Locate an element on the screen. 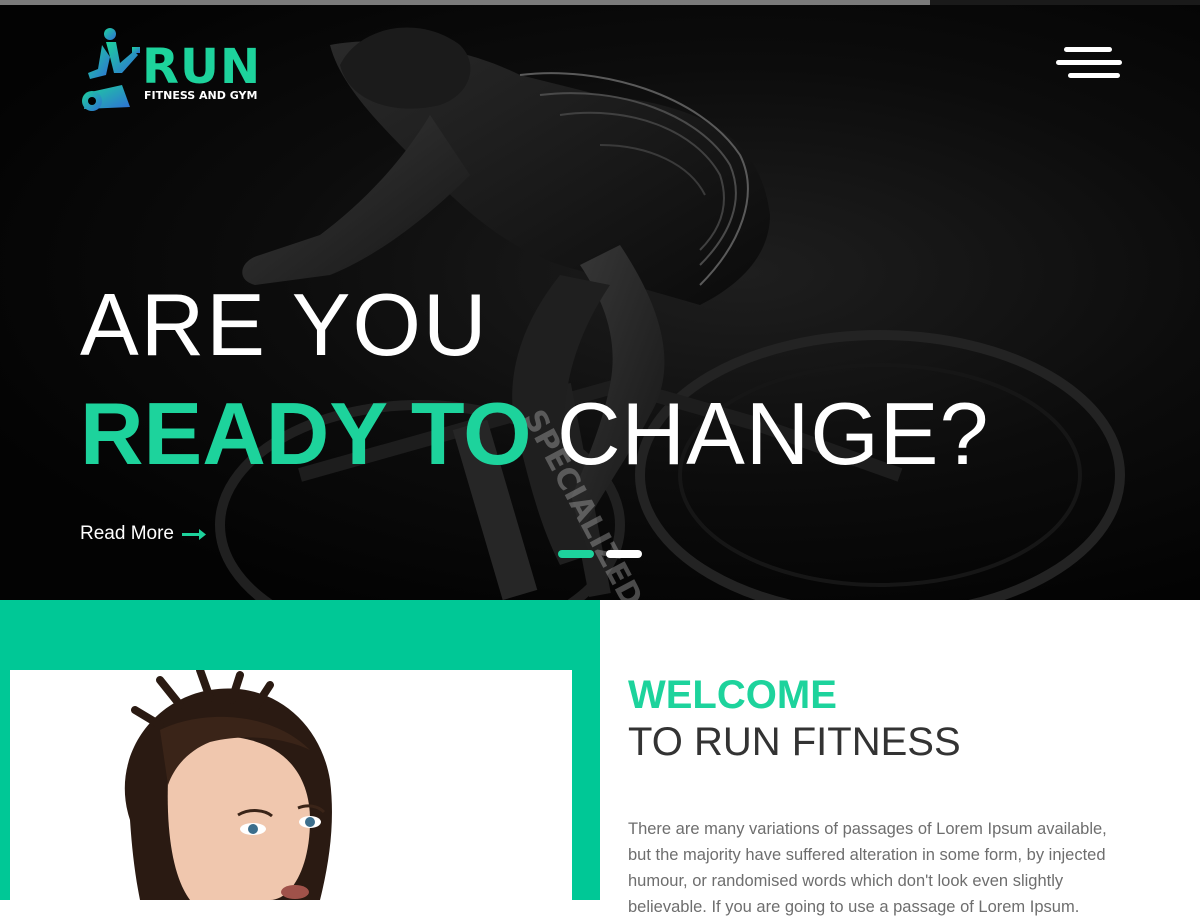  exercise-bike-icon is located at coordinates (111, 69).